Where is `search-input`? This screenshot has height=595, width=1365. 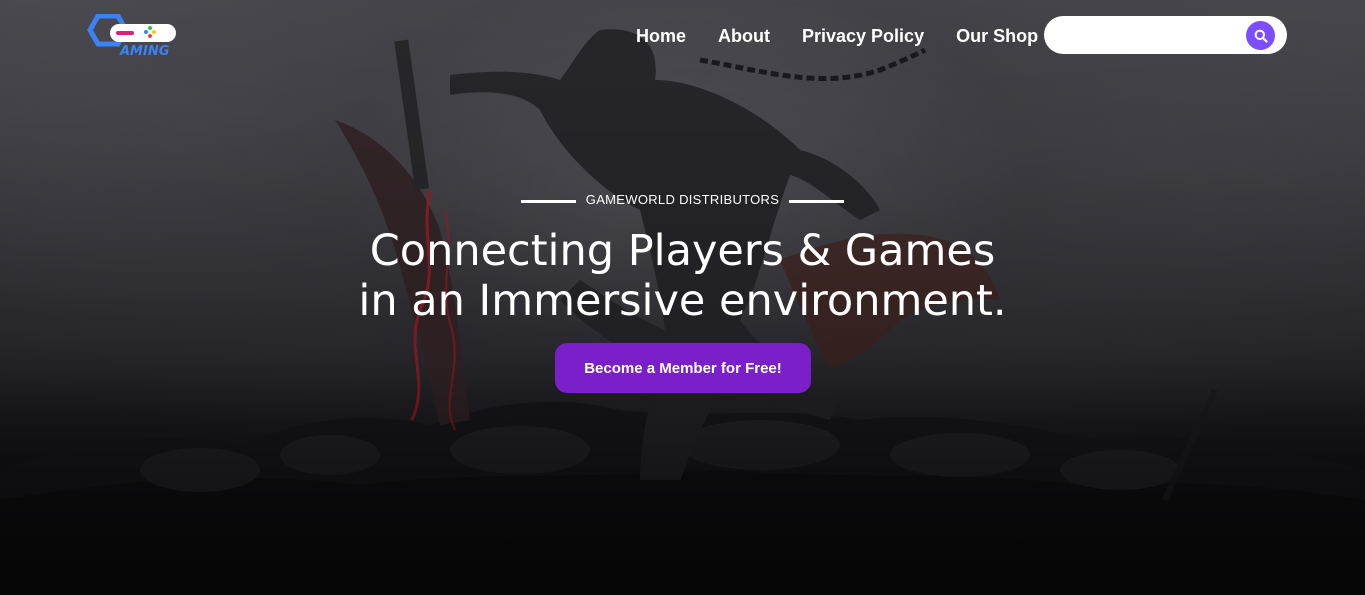 search-input is located at coordinates (1150, 35).